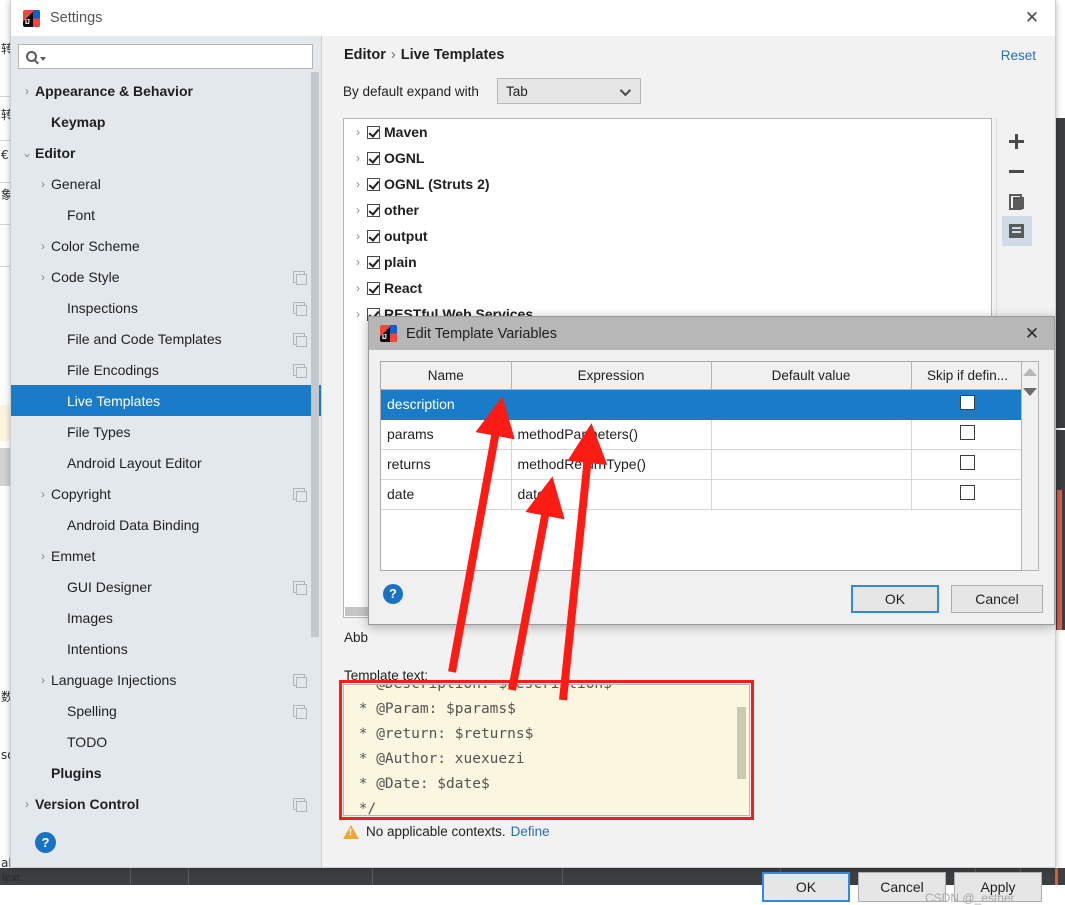 The width and height of the screenshot is (1065, 905). Describe the element at coordinates (166, 152) in the screenshot. I see `sidebar-item-editor: ⌄ Editor` at that location.